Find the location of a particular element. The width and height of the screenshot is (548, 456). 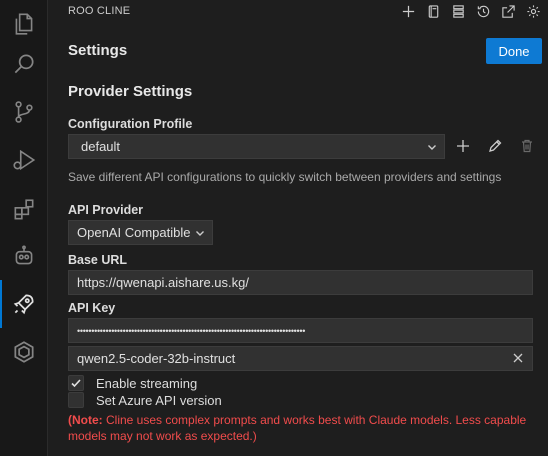

activity-bar is located at coordinates (24, 228).